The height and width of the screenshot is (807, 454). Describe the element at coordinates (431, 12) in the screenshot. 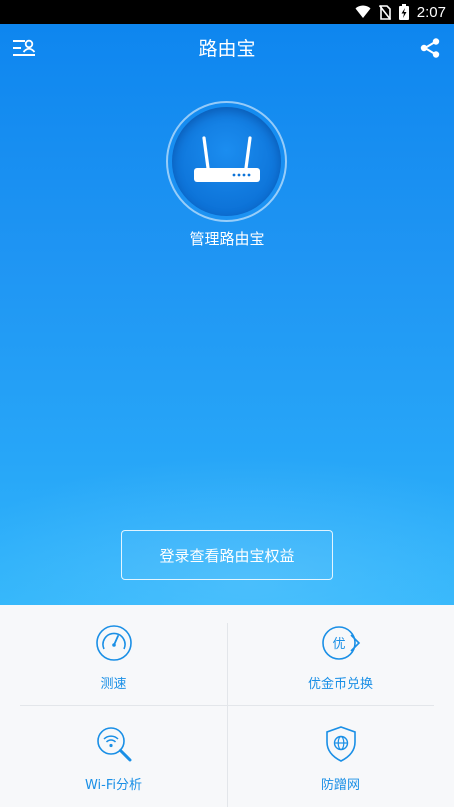

I see `clock: 2:07` at that location.